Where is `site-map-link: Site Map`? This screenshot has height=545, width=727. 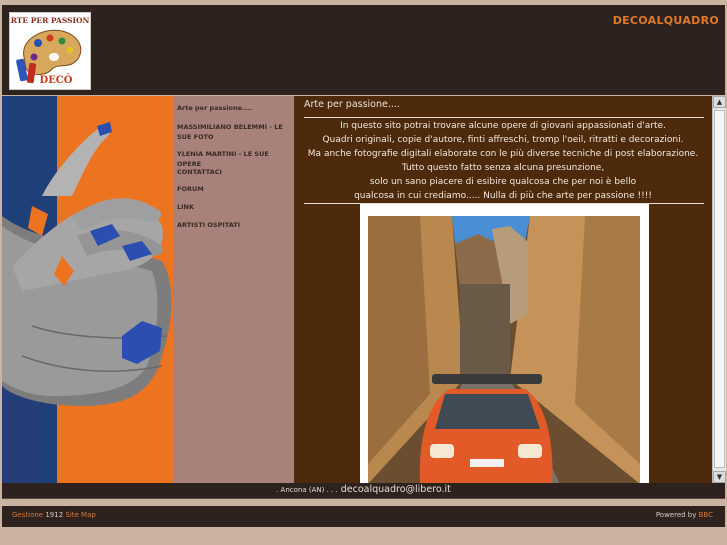 site-map-link: Site Map is located at coordinates (80, 515).